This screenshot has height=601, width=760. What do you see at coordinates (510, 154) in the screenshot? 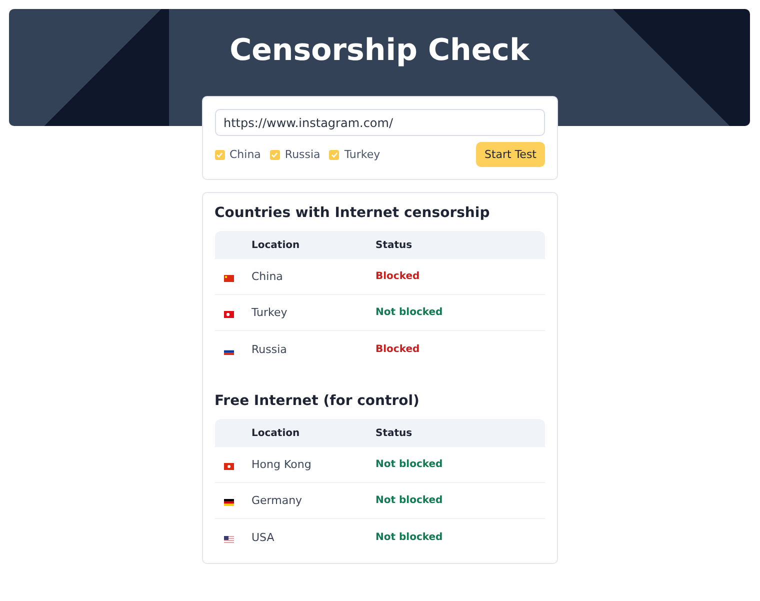
I see `start-test-button: Start Test` at bounding box center [510, 154].